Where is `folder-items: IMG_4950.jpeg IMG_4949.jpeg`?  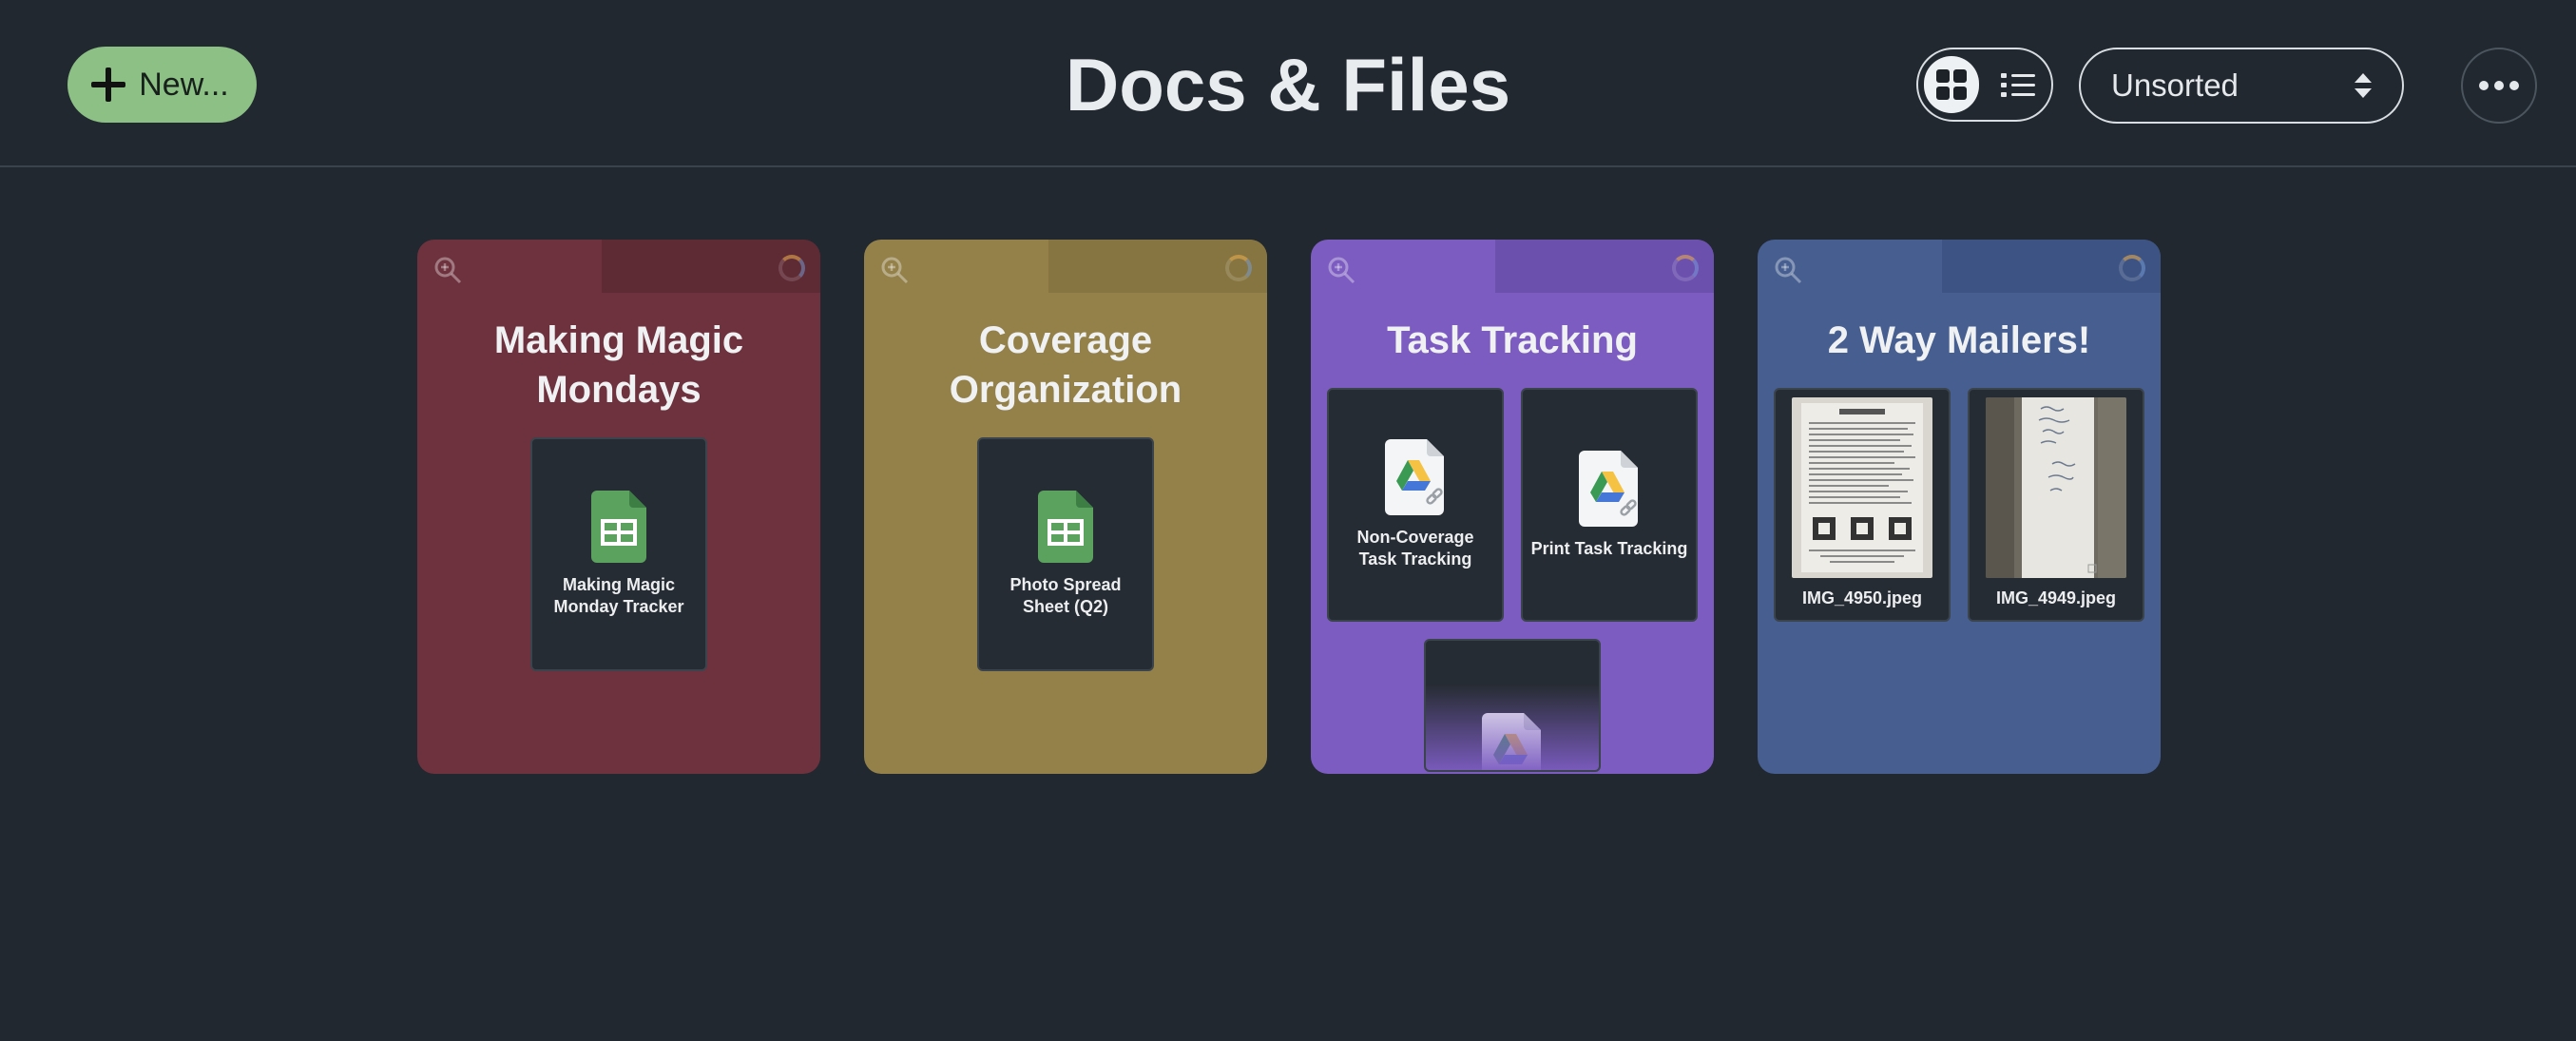
folder-items: IMG_4950.jpeg IMG_4949.jpeg is located at coordinates (1959, 505).